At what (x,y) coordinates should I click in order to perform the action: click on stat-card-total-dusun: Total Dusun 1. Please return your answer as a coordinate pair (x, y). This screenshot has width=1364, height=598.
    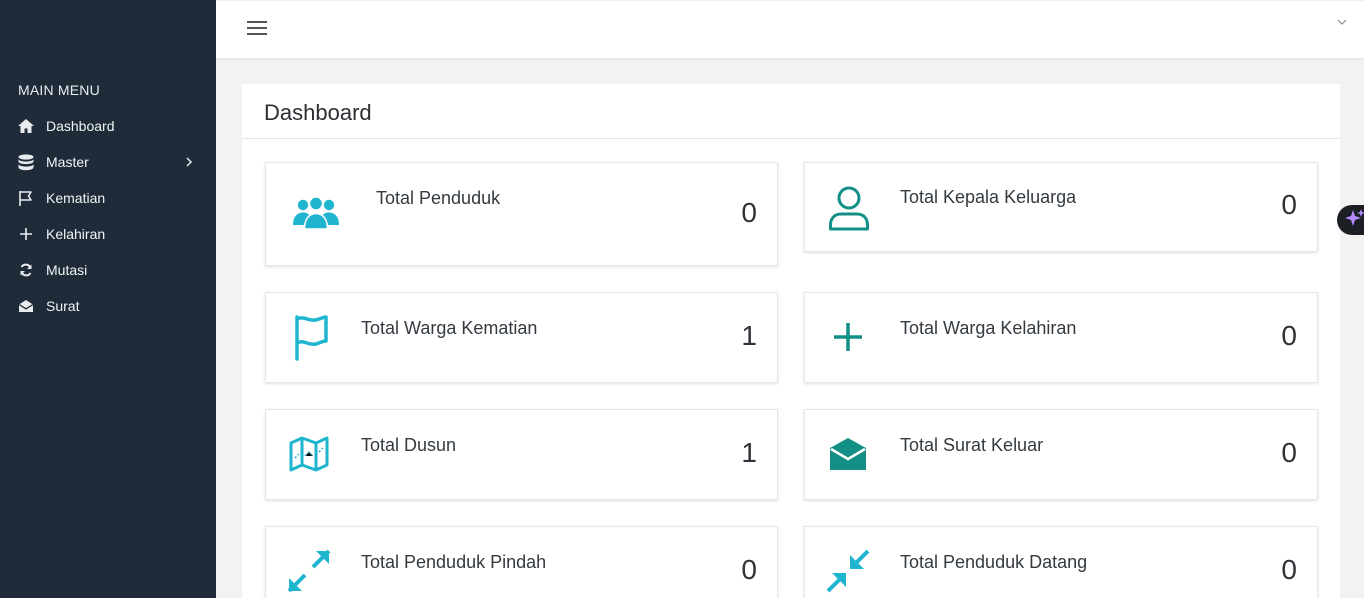
    Looking at the image, I should click on (521, 454).